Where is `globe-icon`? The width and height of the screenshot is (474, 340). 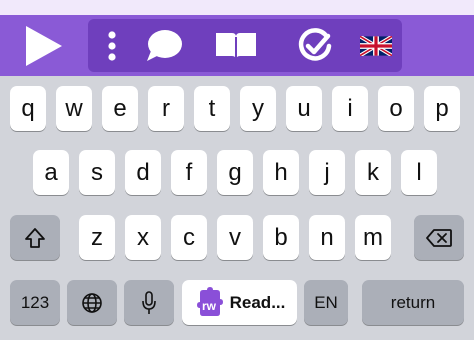 globe-icon is located at coordinates (92, 302).